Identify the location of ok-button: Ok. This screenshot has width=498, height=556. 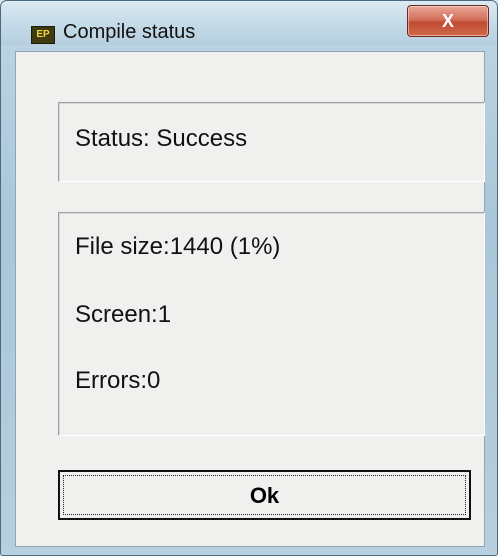
(264, 495).